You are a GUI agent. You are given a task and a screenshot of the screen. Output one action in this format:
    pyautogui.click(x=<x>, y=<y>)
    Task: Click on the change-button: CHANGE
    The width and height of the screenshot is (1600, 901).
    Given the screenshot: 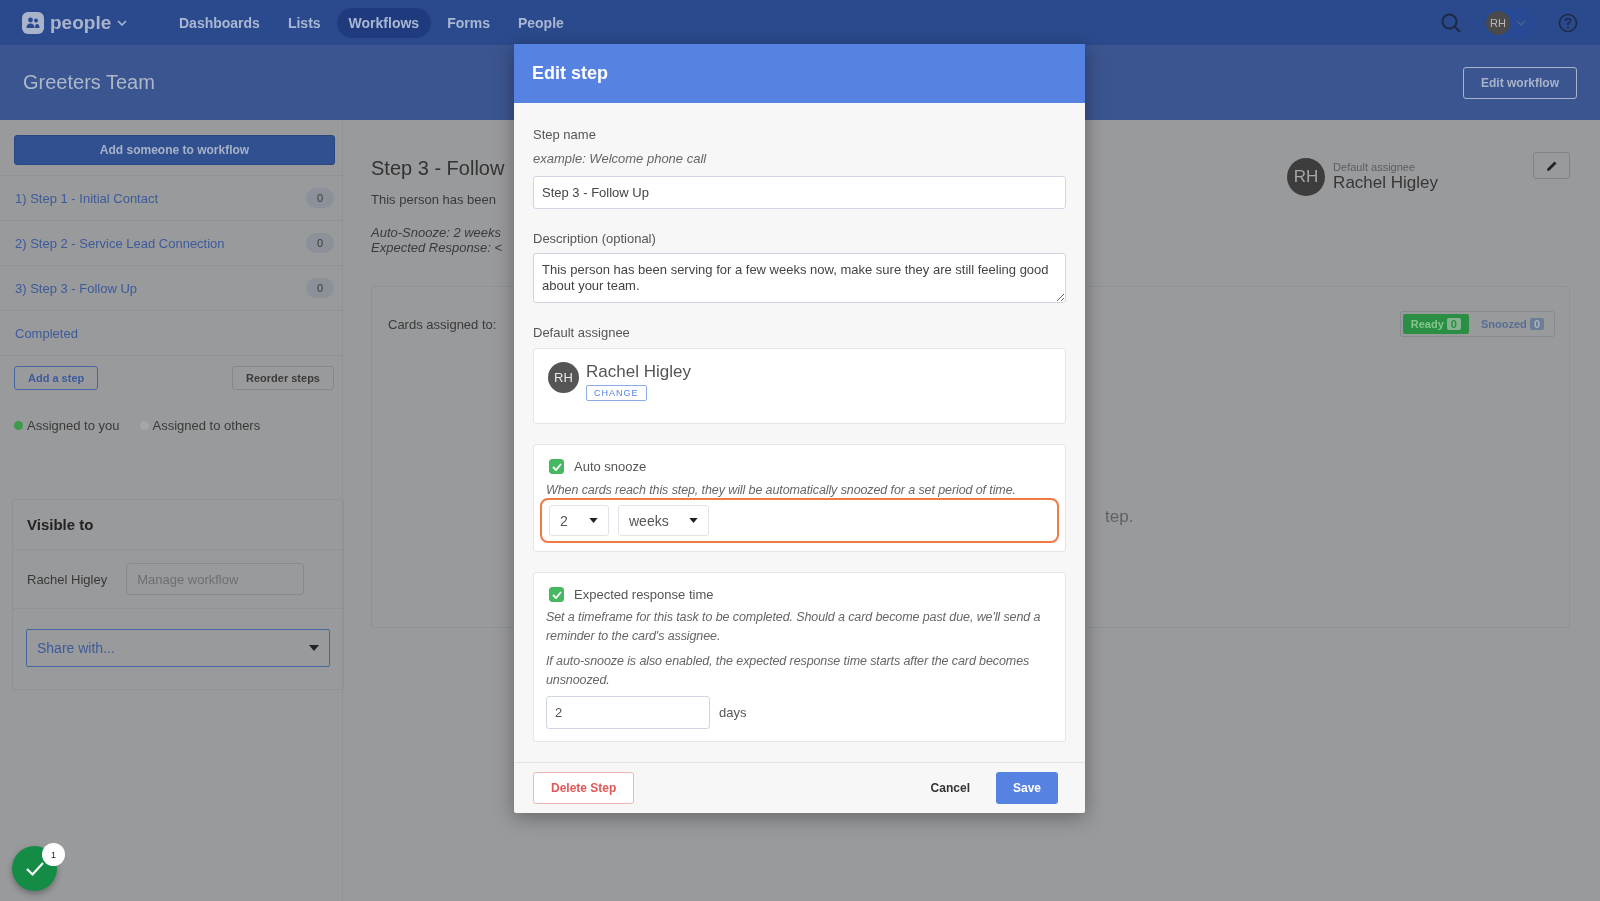 What is the action you would take?
    pyautogui.click(x=616, y=393)
    